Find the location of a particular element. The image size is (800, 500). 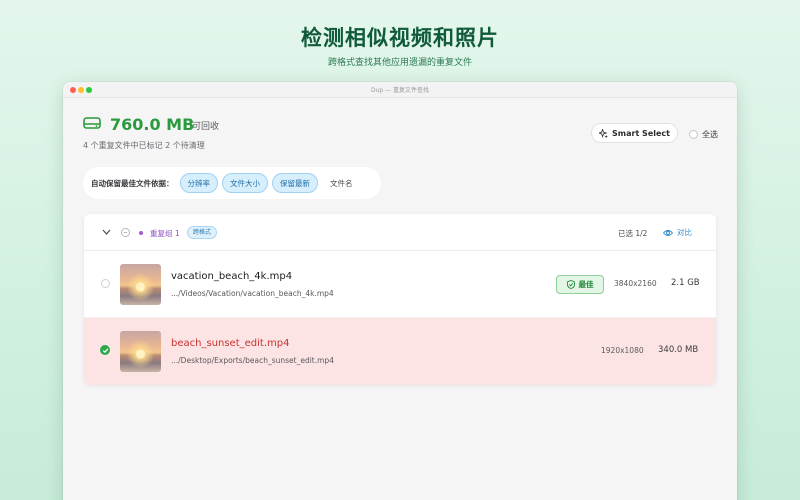

shield-check-icon is located at coordinates (570, 284).